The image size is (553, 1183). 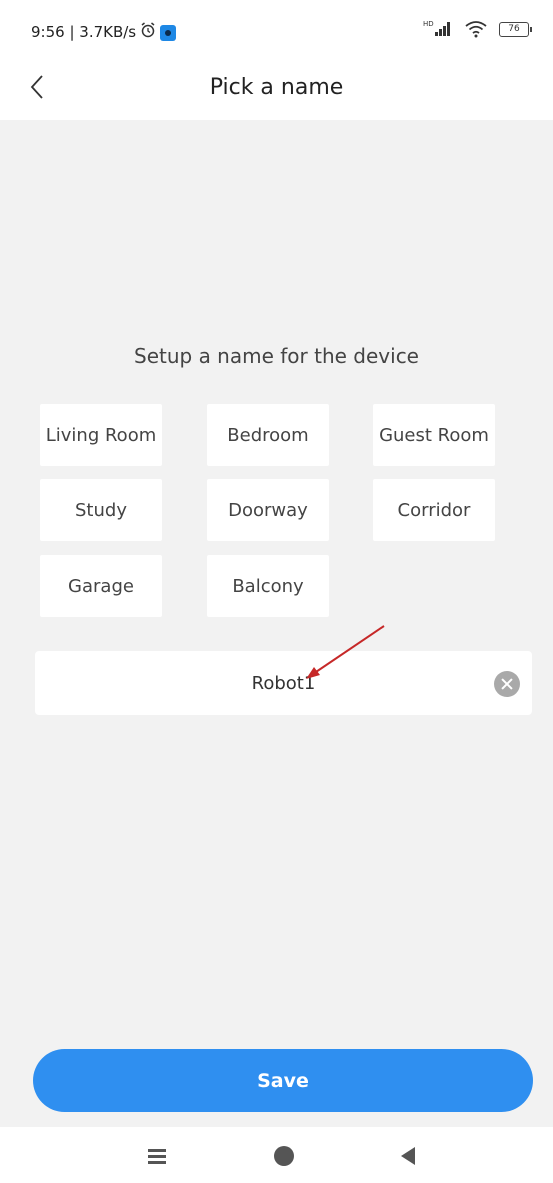 What do you see at coordinates (101, 435) in the screenshot?
I see `suggestion-living-room: Living Room` at bounding box center [101, 435].